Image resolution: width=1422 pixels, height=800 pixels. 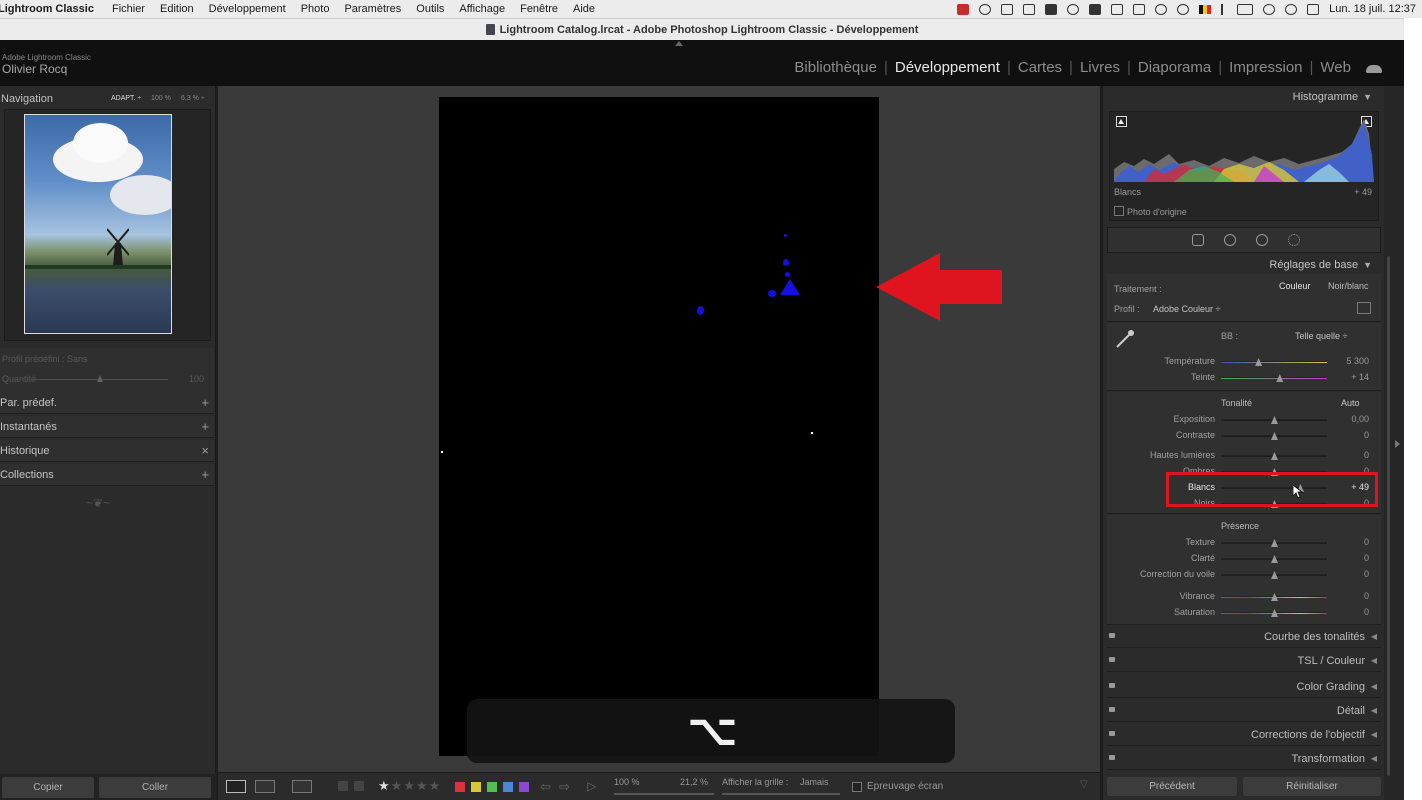 What do you see at coordinates (193, 99) in the screenshot?
I see `zoom-custom: 6,3 % ÷` at bounding box center [193, 99].